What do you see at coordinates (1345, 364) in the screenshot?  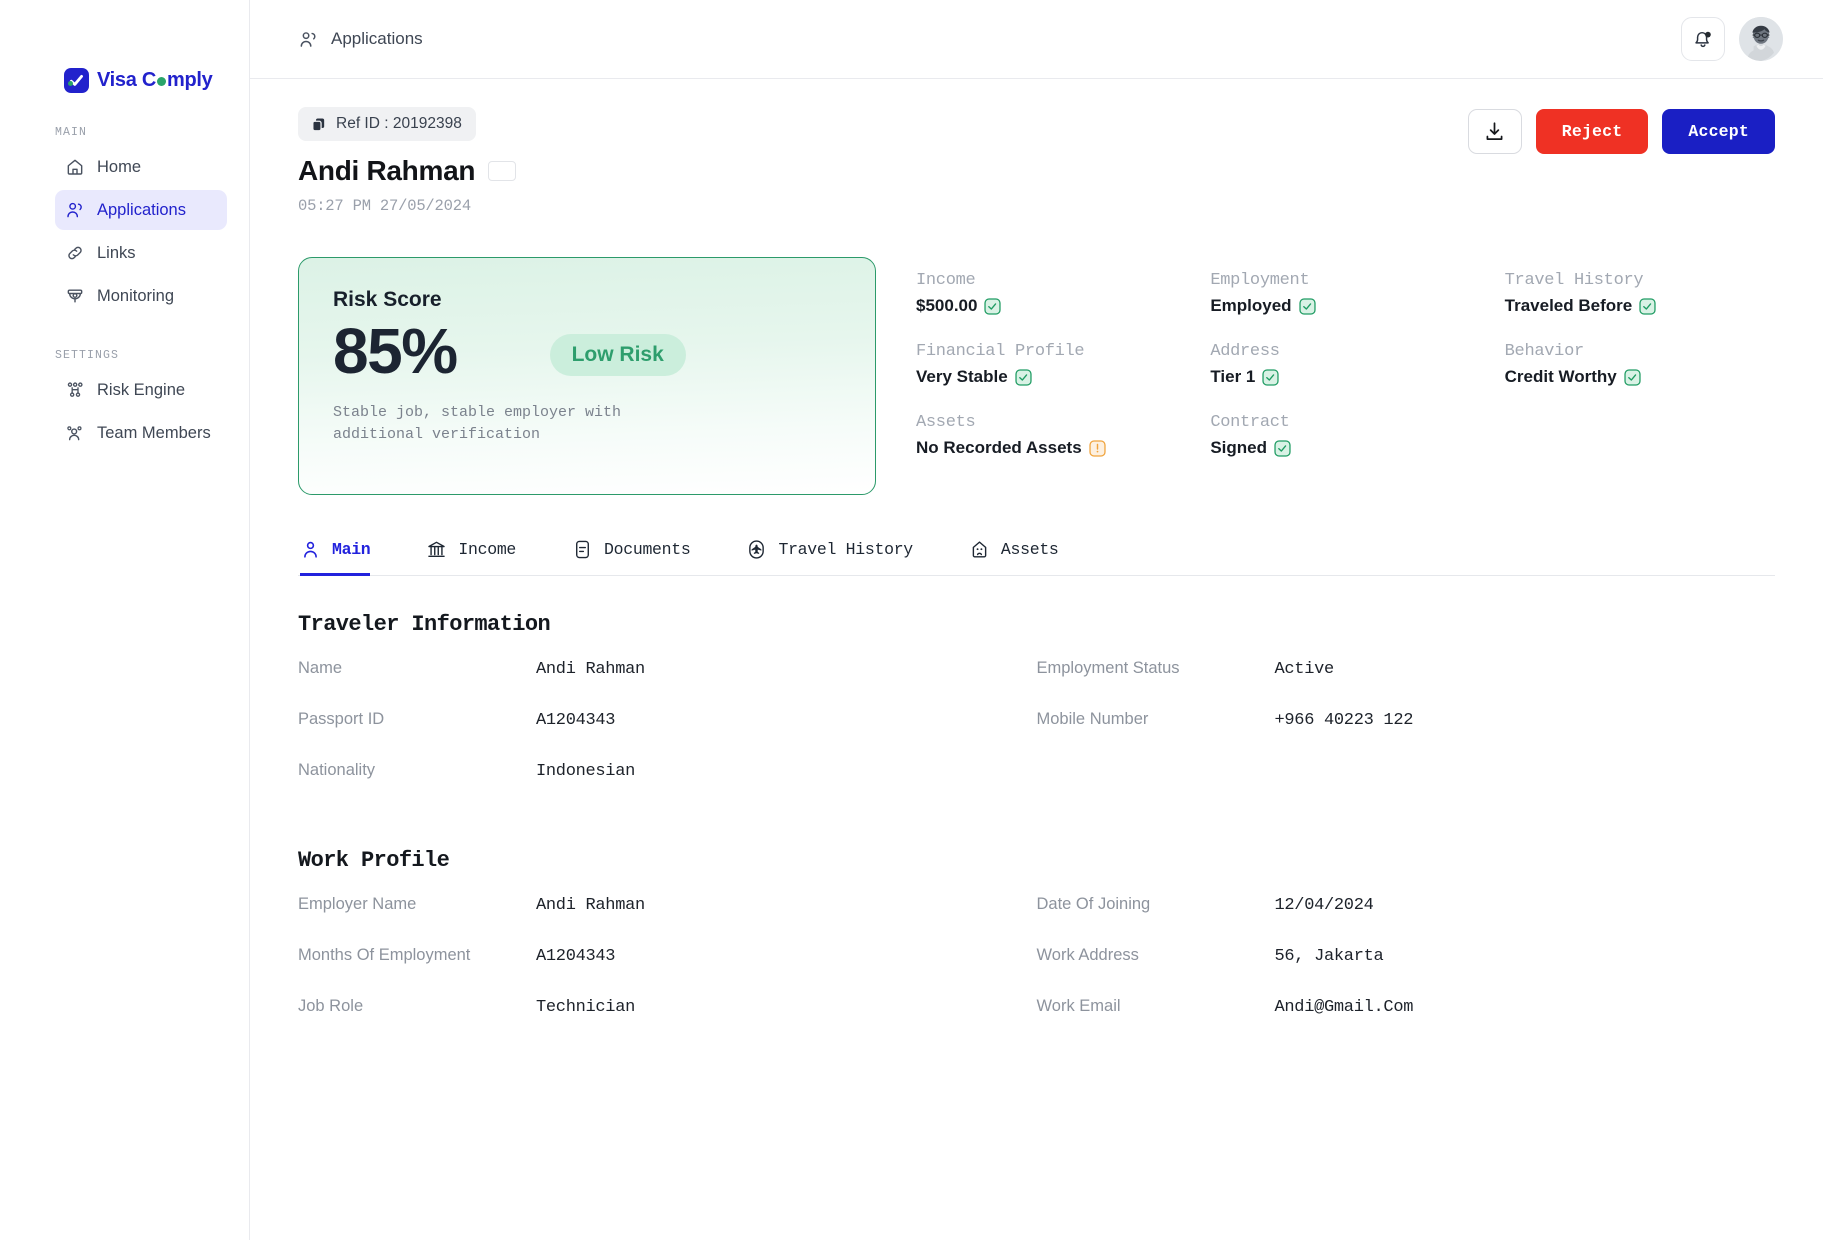 I see `attribute-item: Address Tier 1` at bounding box center [1345, 364].